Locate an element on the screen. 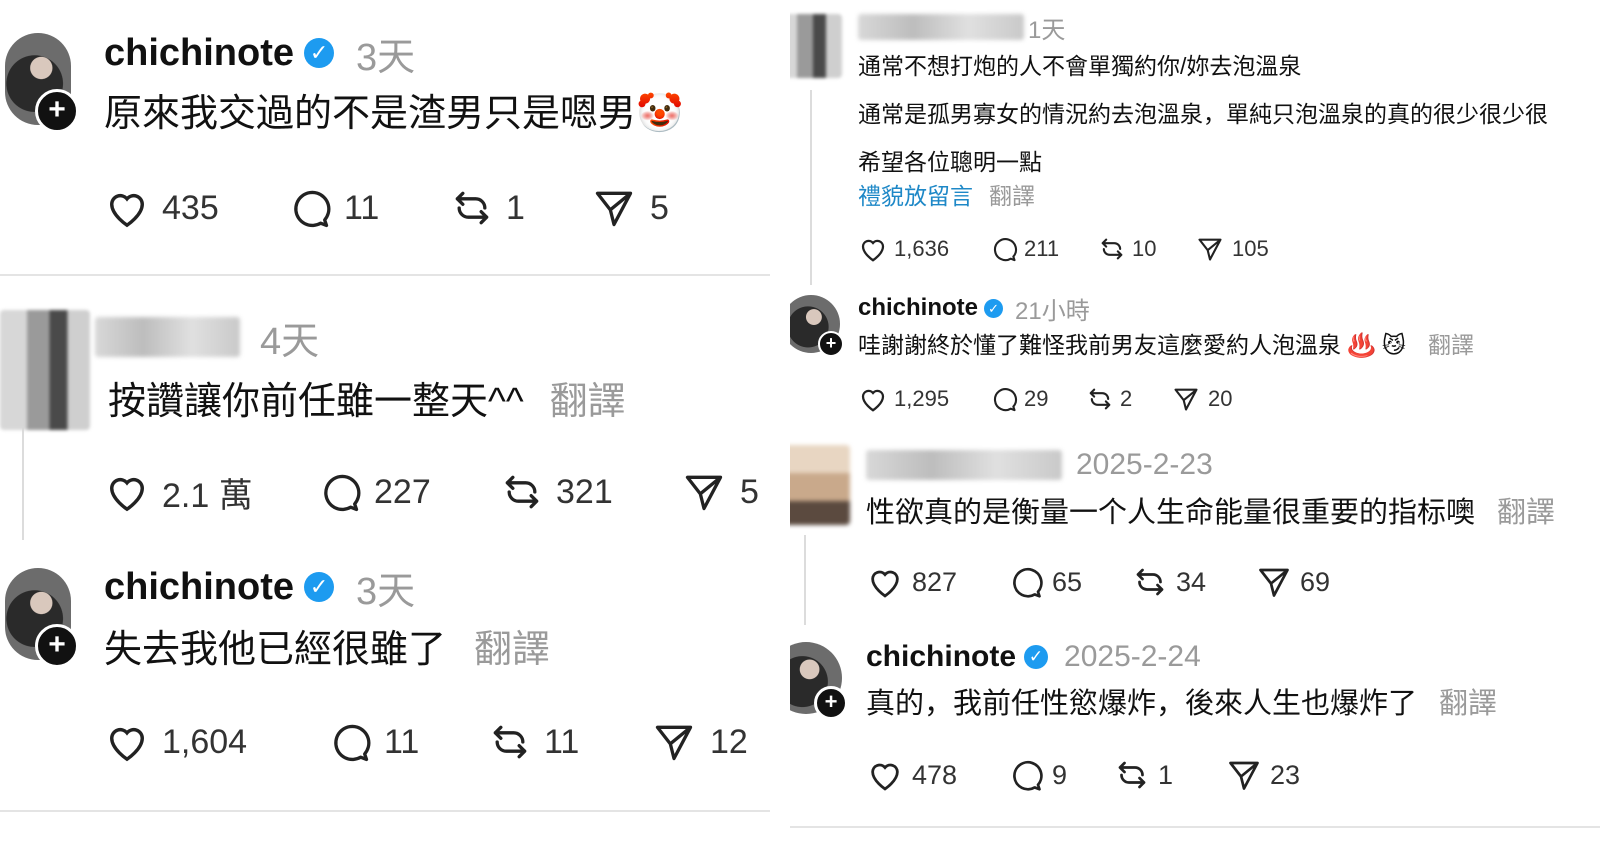  post-time: 21小時 is located at coordinates (1052, 311).